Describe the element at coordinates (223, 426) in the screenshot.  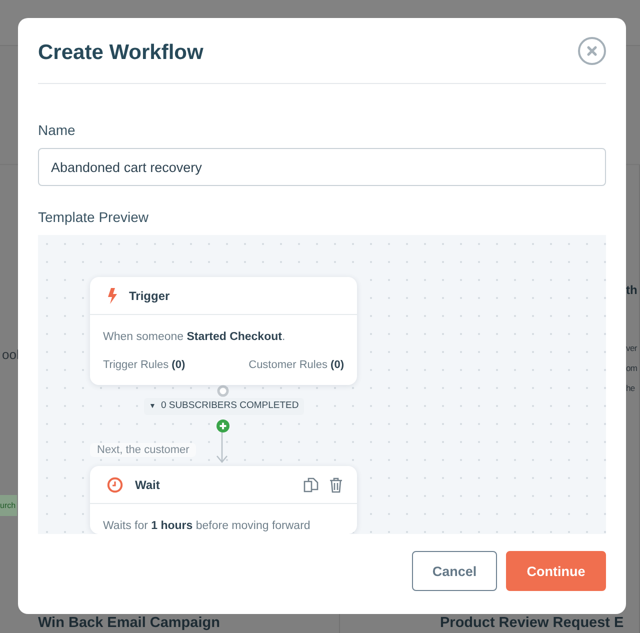
I see `add-step-icon` at that location.